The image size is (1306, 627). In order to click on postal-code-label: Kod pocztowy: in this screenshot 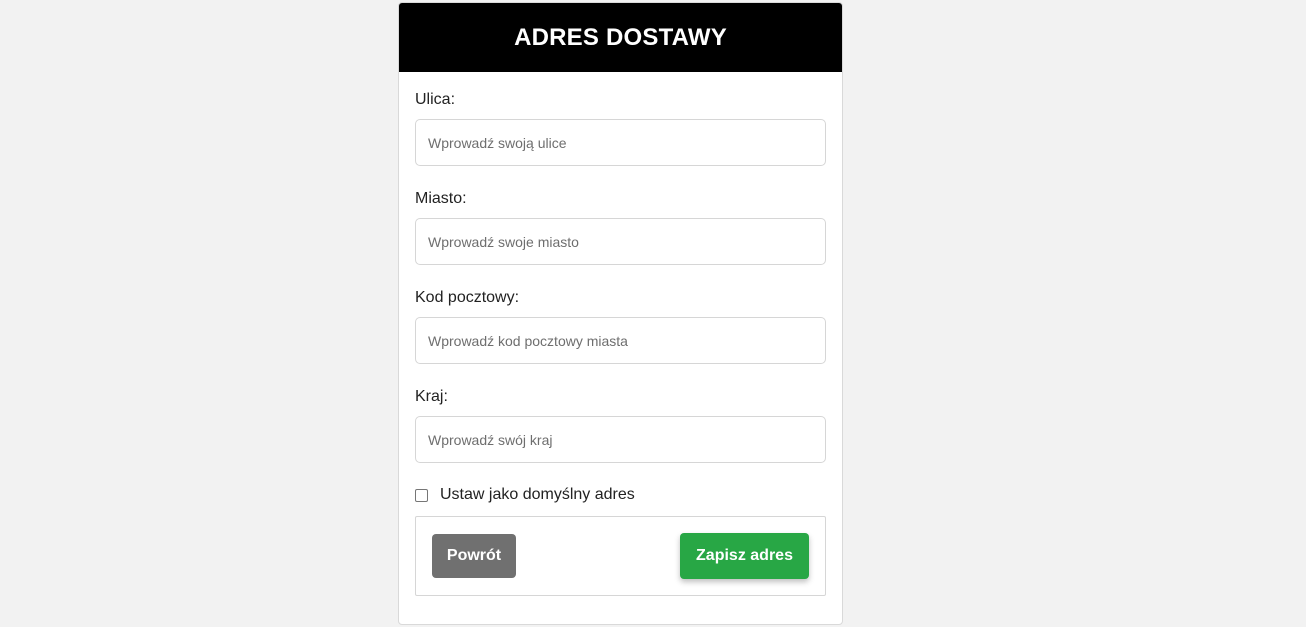, I will do `click(467, 297)`.